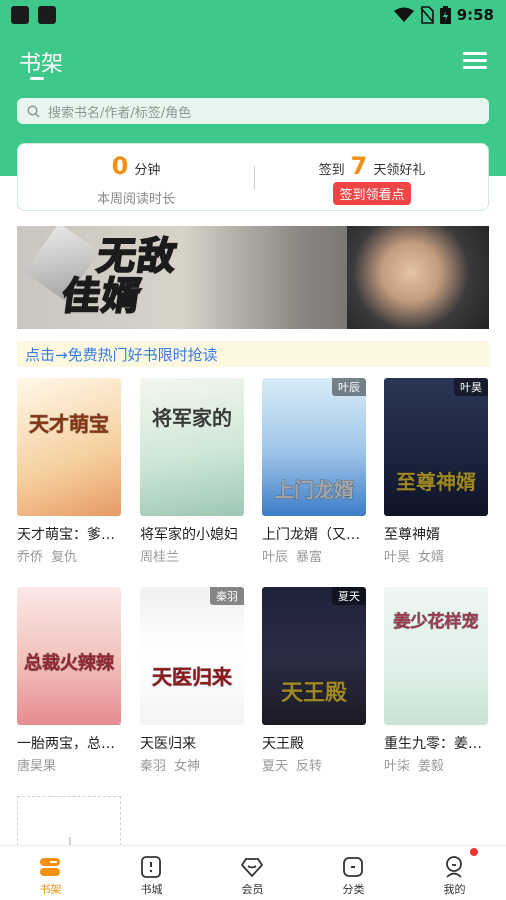 The image size is (506, 900). Describe the element at coordinates (253, 15) in the screenshot. I see `status-bar: 9:58` at that location.